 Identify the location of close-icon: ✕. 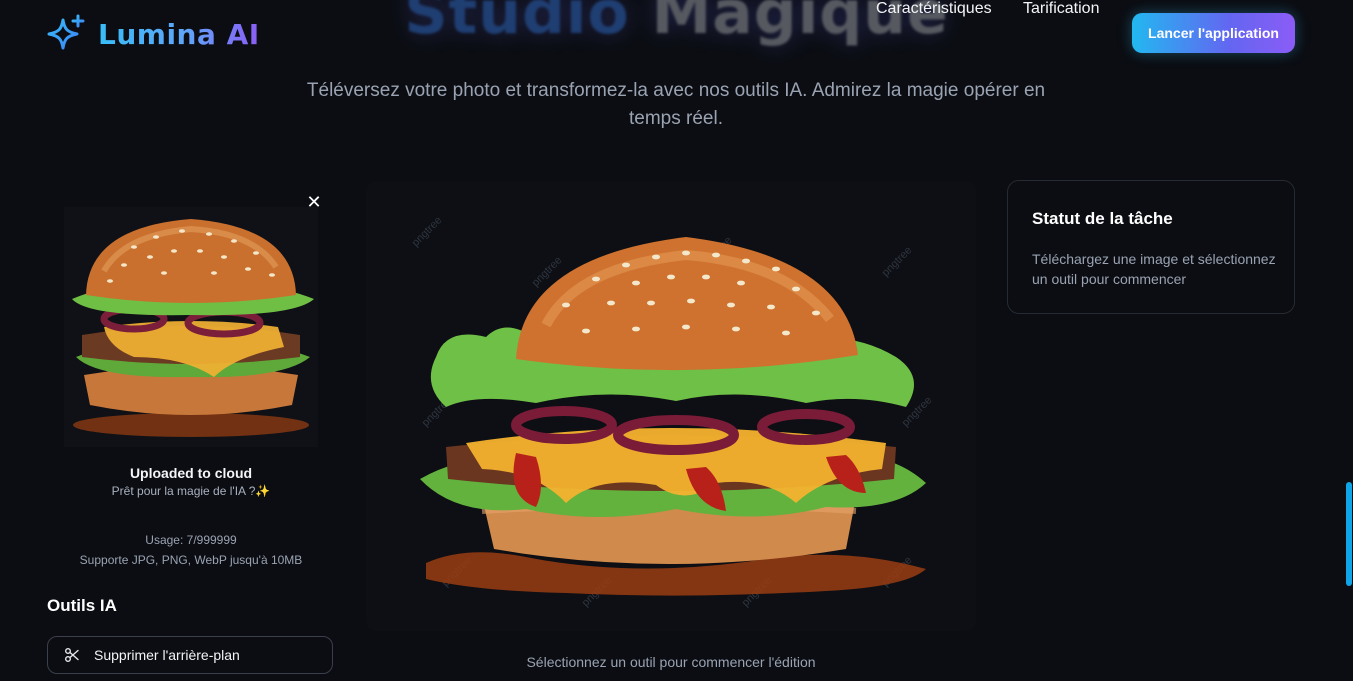
(314, 201).